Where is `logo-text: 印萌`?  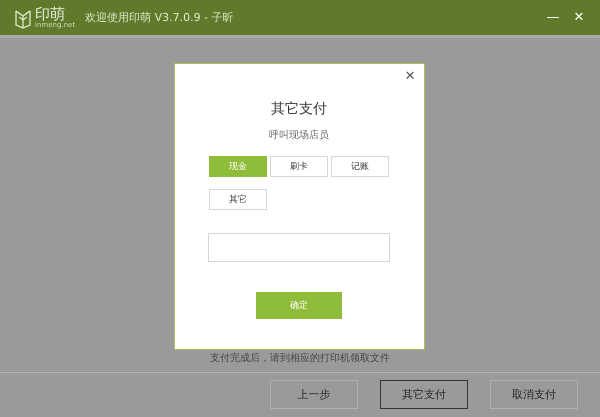
logo-text: 印萌 is located at coordinates (50, 14).